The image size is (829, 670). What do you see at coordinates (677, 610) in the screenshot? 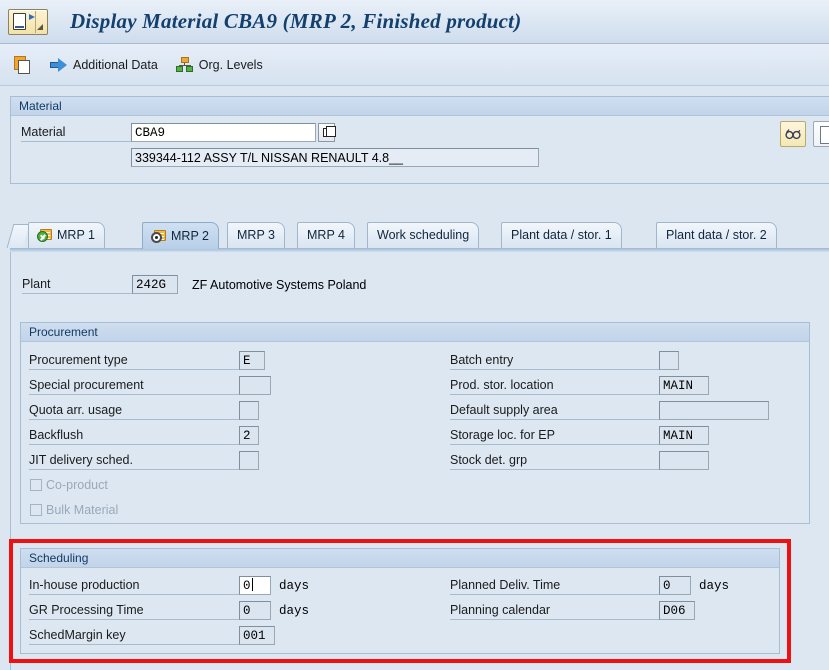
I see `planning-calendar-input: D06` at bounding box center [677, 610].